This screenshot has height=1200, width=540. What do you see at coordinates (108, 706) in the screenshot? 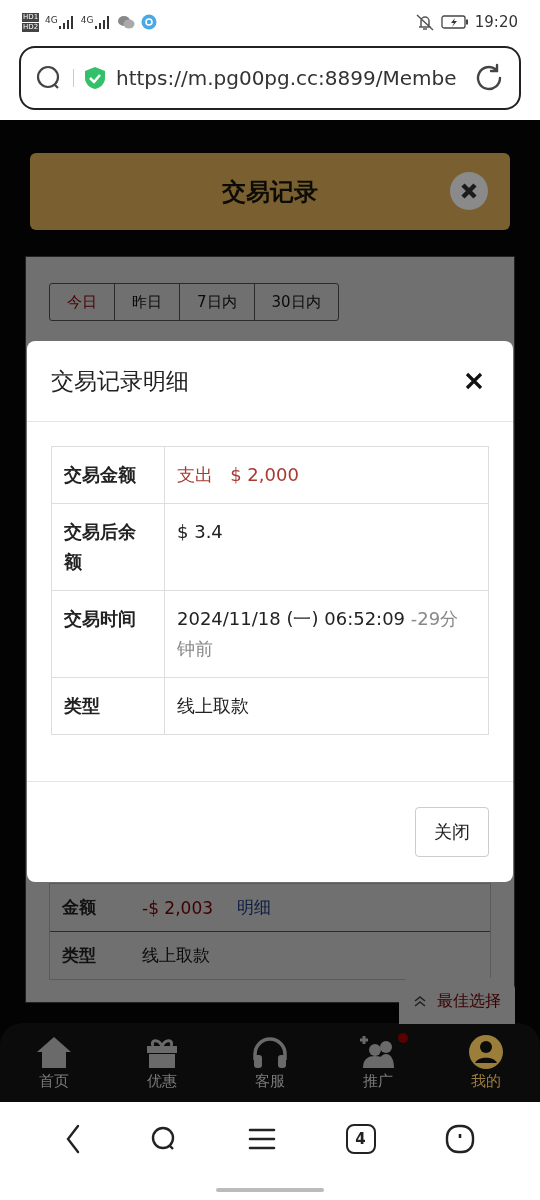
I see `detail-label: 类型` at bounding box center [108, 706].